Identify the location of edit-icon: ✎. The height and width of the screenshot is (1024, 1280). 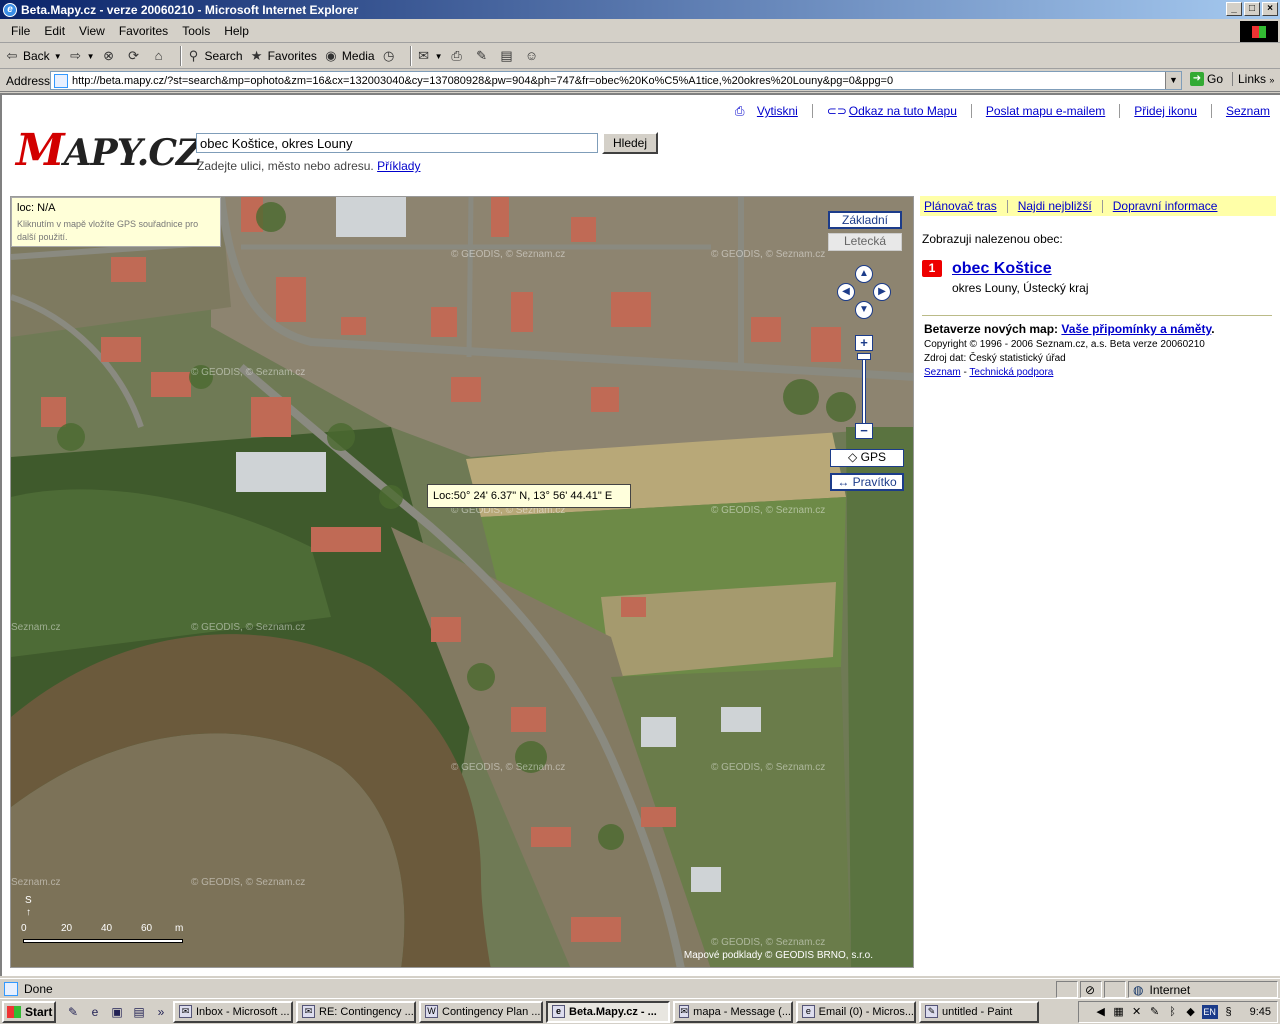
(481, 55).